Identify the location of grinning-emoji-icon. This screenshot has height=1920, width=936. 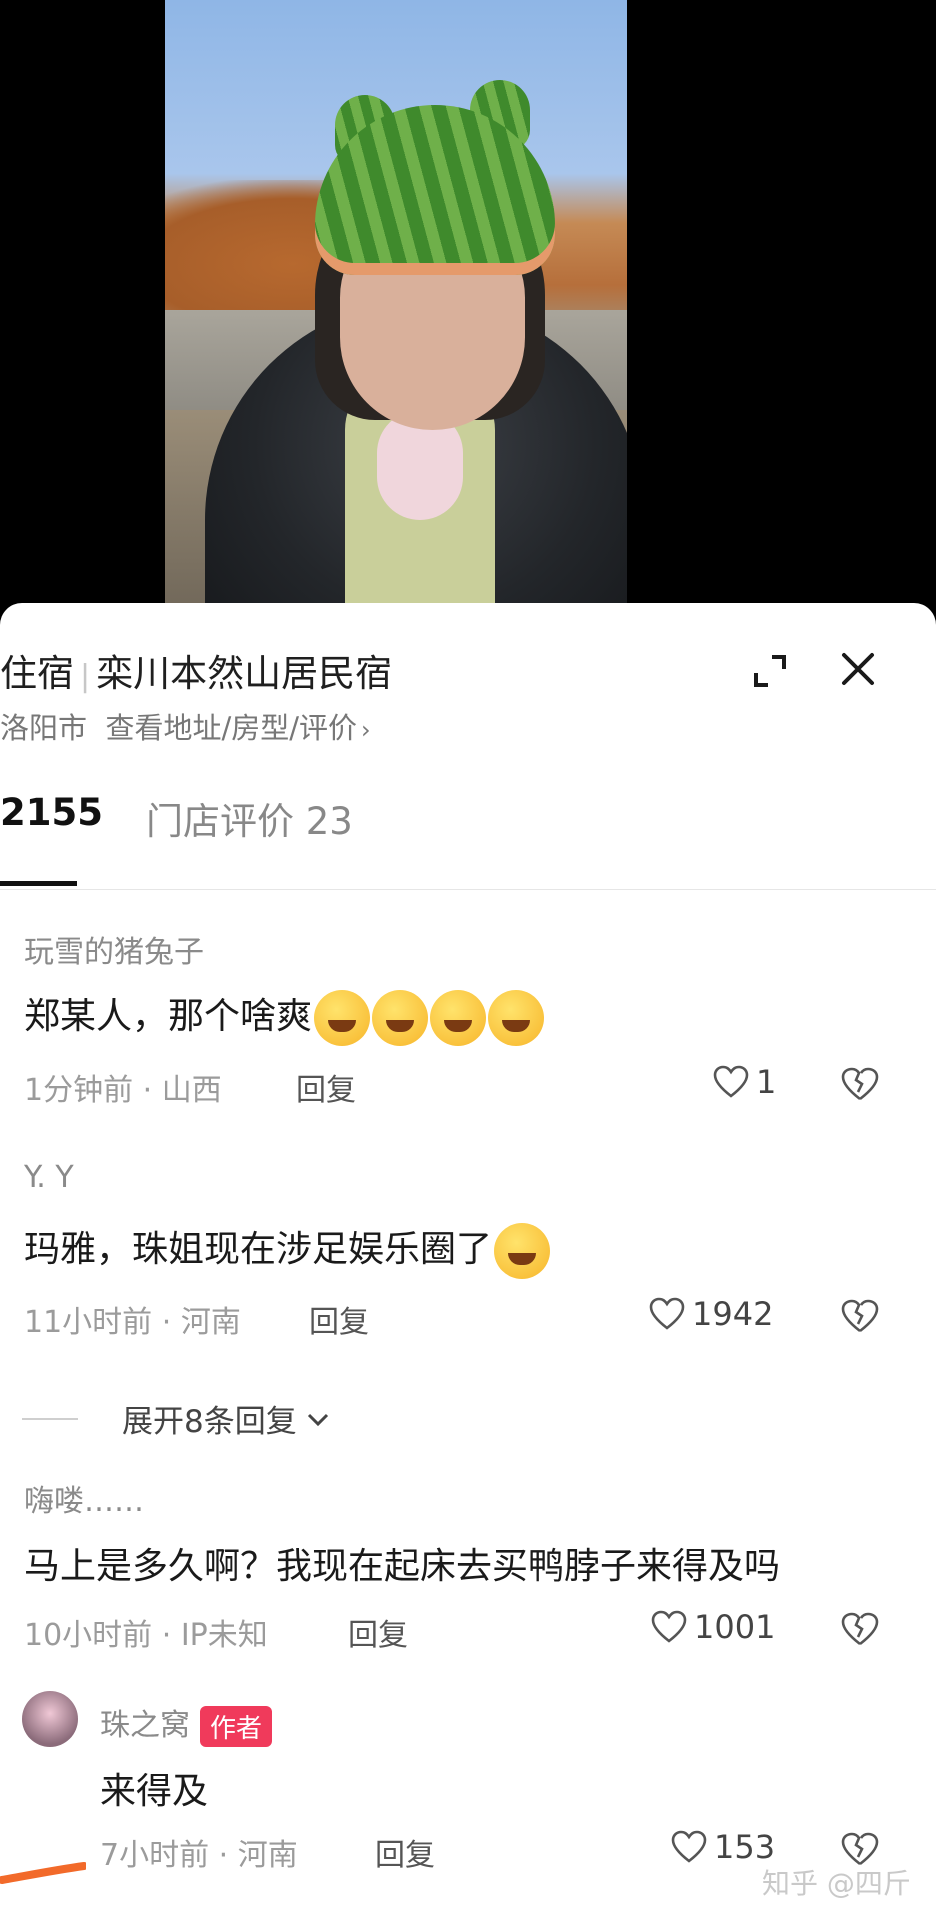
(522, 1251).